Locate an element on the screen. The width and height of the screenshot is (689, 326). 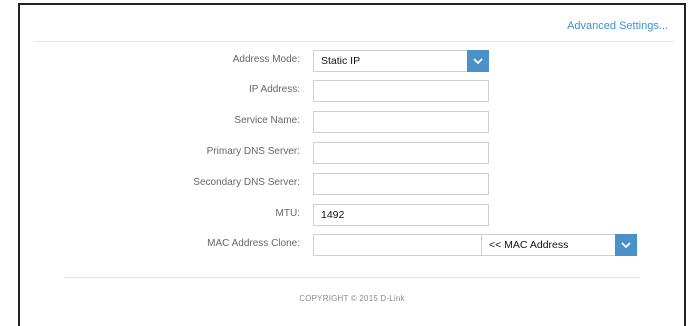
ip-address-label: IP Address: is located at coordinates (274, 89).